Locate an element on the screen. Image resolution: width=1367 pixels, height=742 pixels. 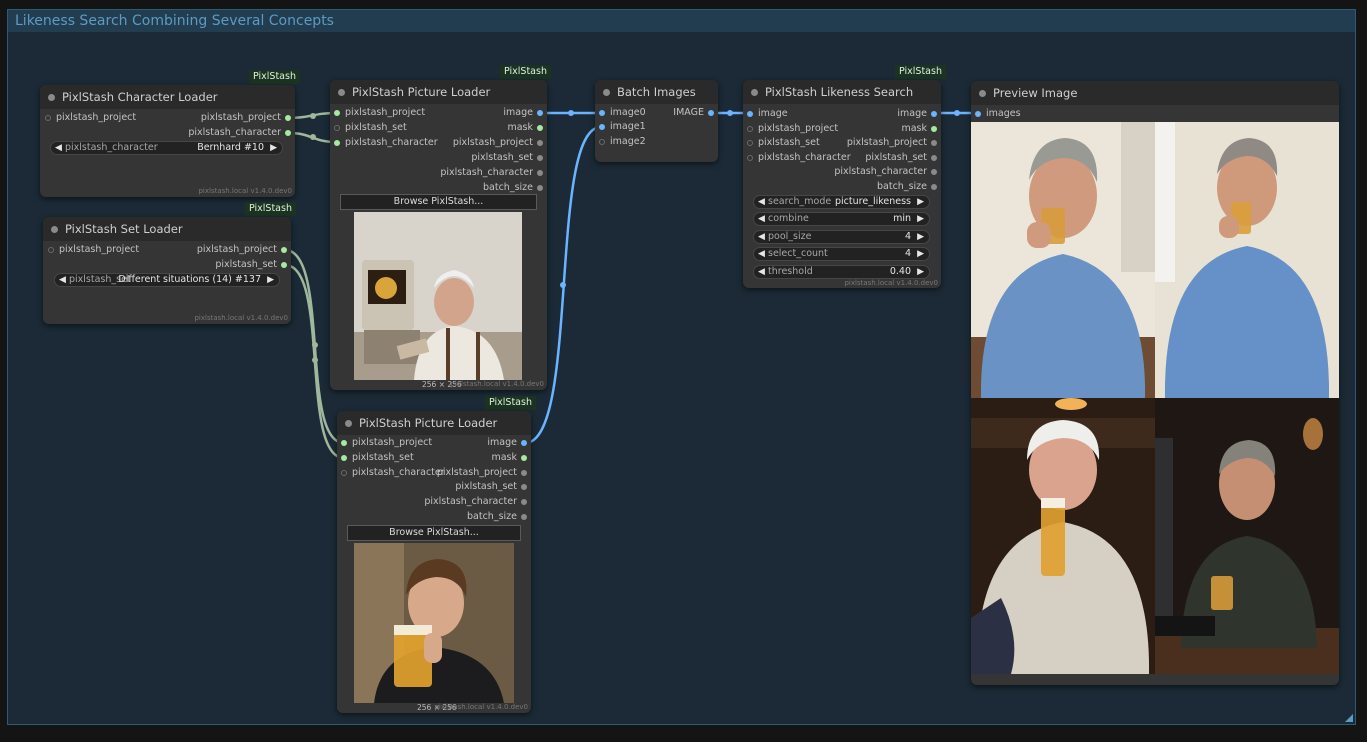
character-combo: ◀ pixlstash_character Bernhard #10 ▶ is located at coordinates (166, 148).